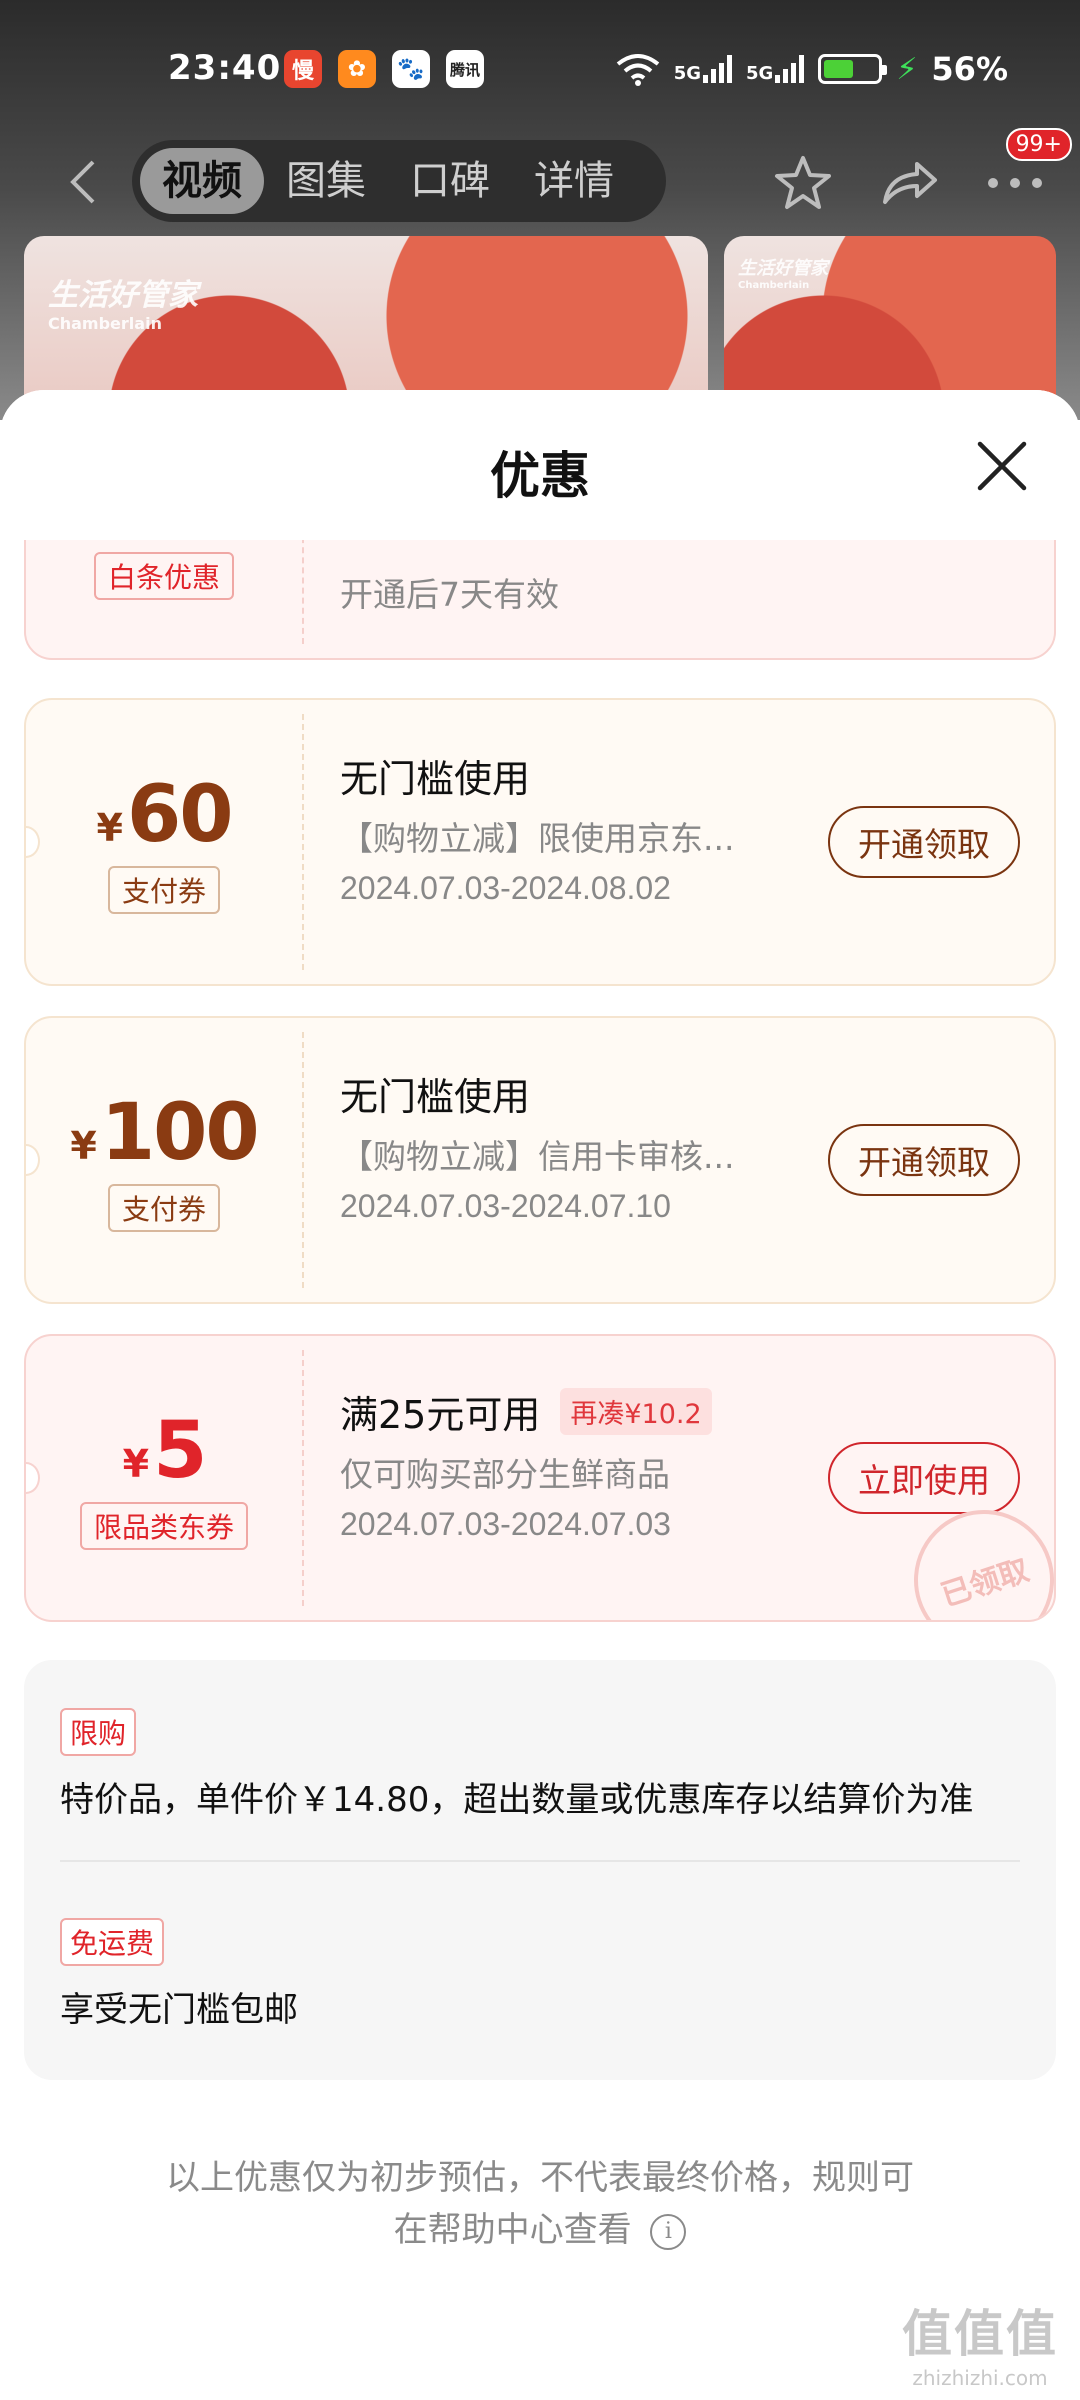 This screenshot has width=1080, height=2400. I want to click on free-shipping-text: 享受无门槛包邮, so click(179, 2010).